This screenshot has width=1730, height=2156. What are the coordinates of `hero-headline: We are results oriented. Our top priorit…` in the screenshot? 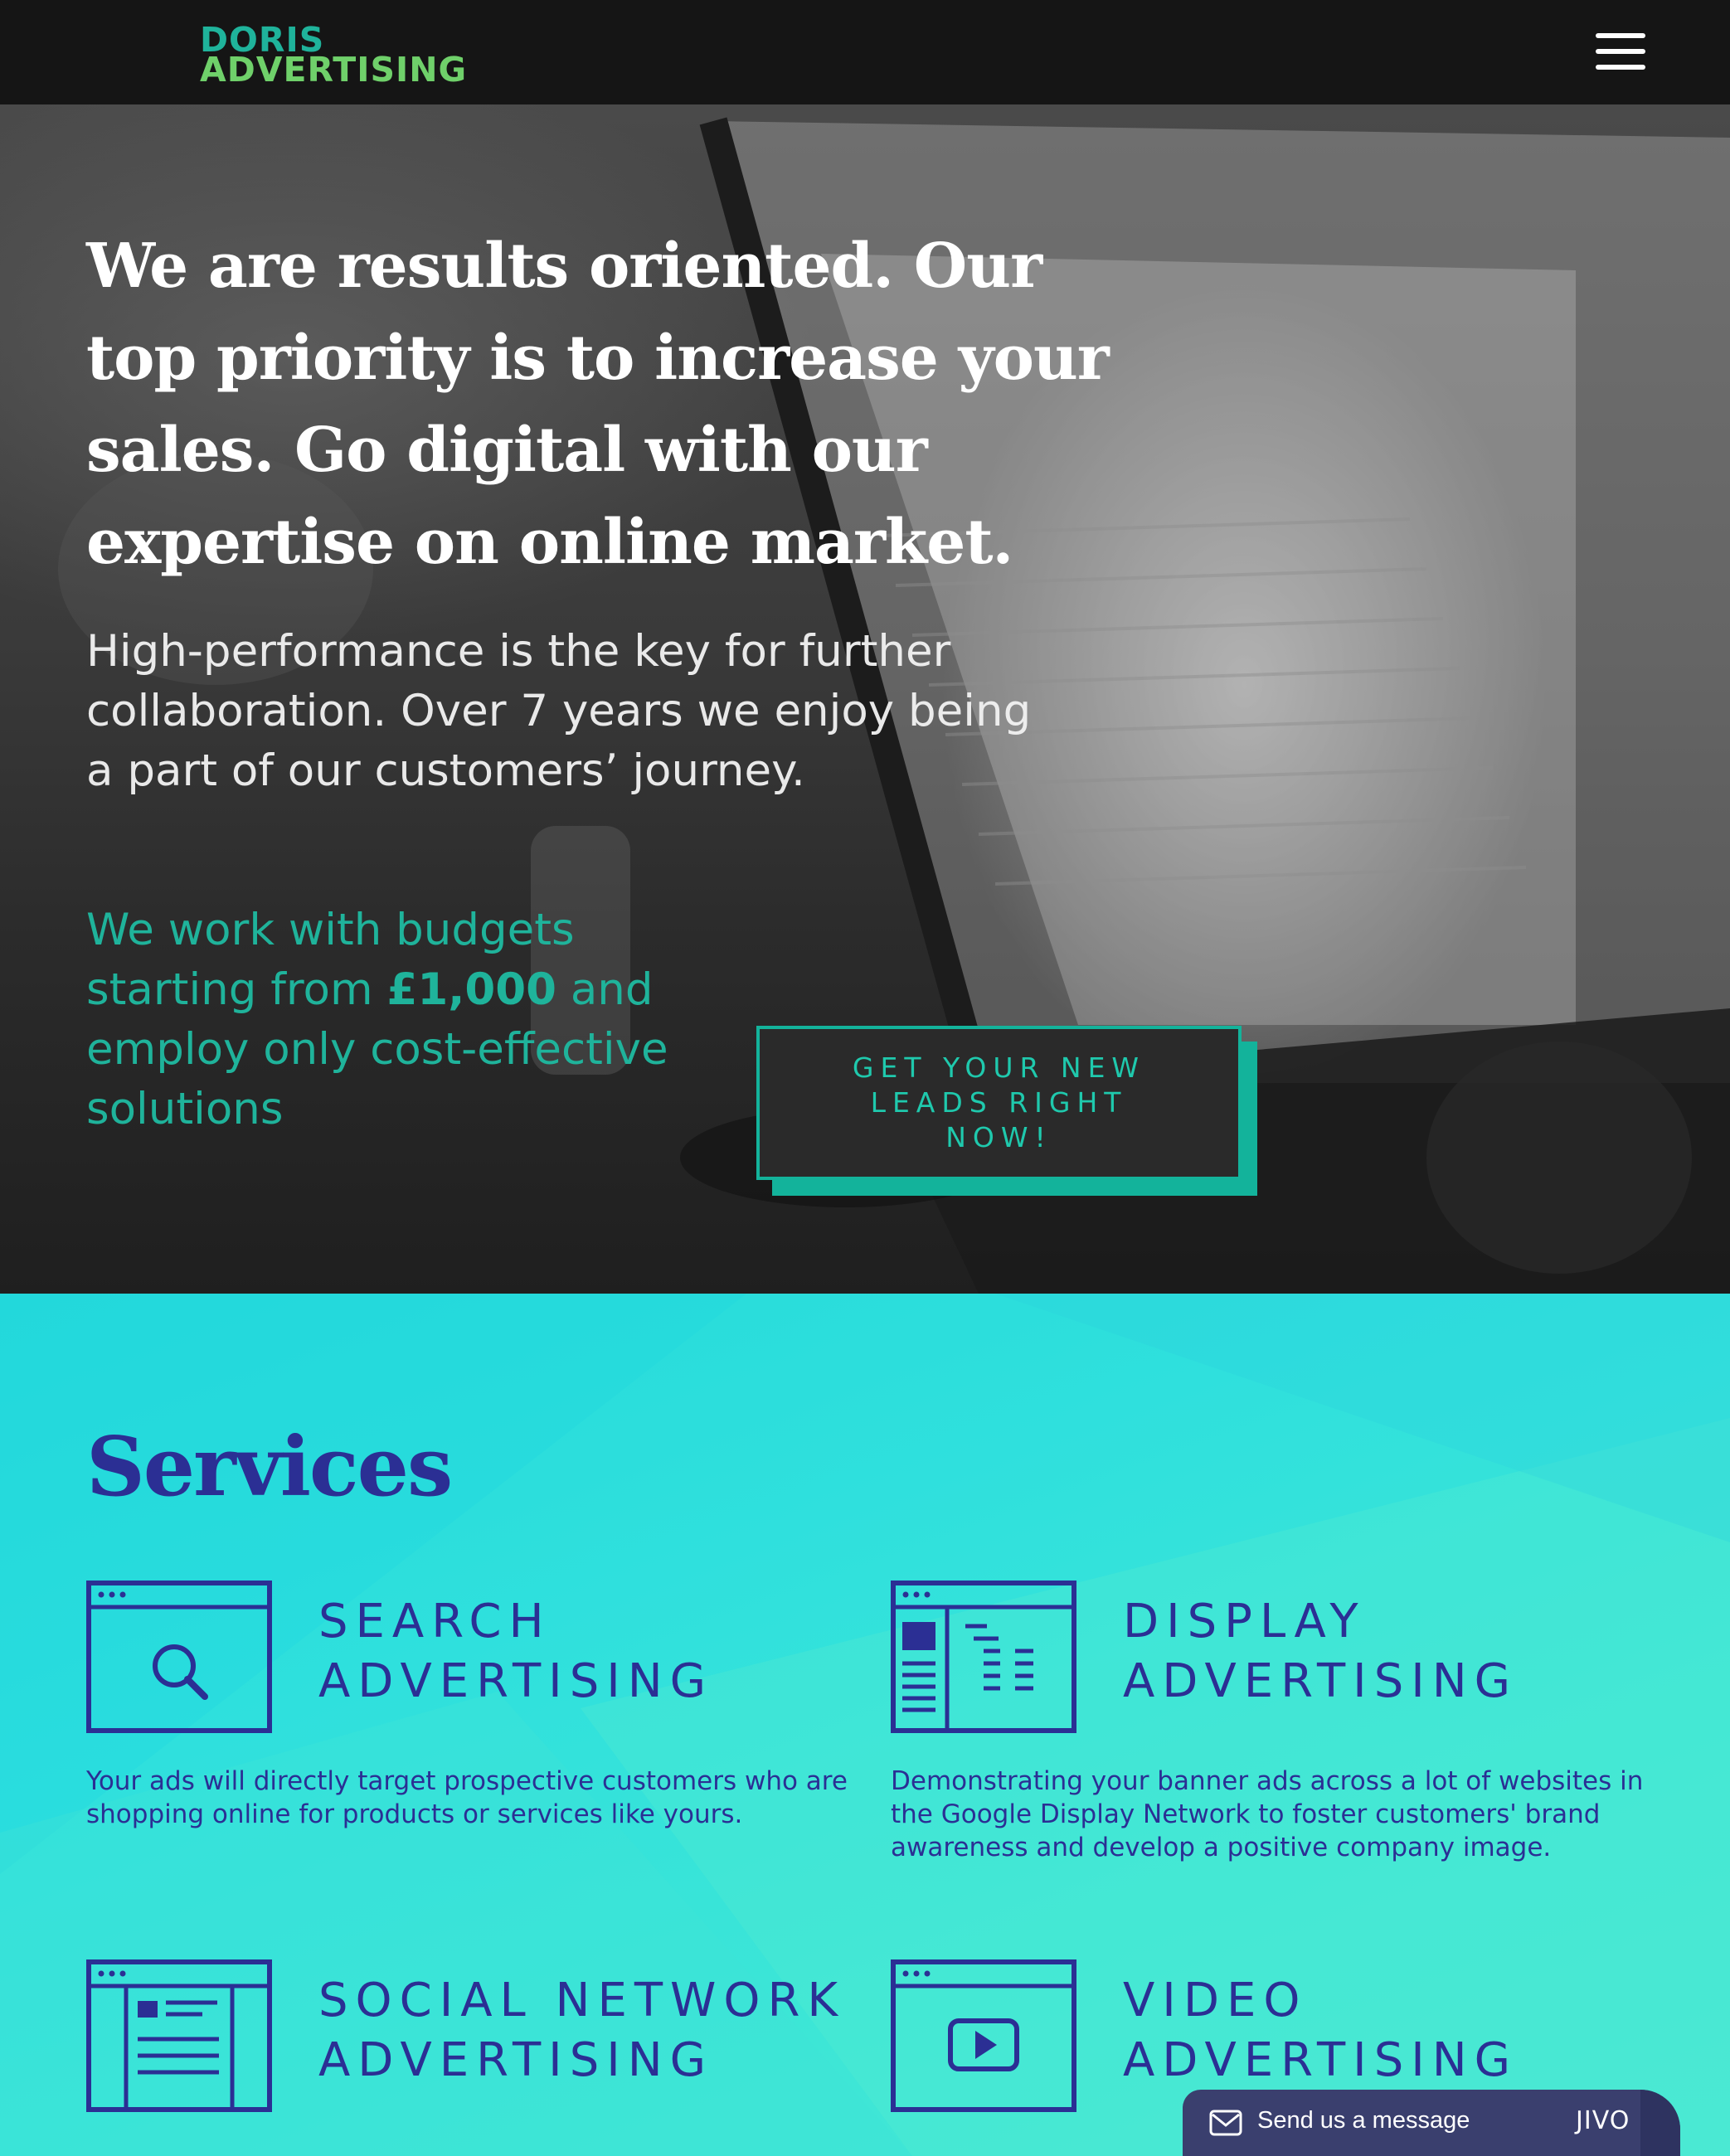 It's located at (598, 404).